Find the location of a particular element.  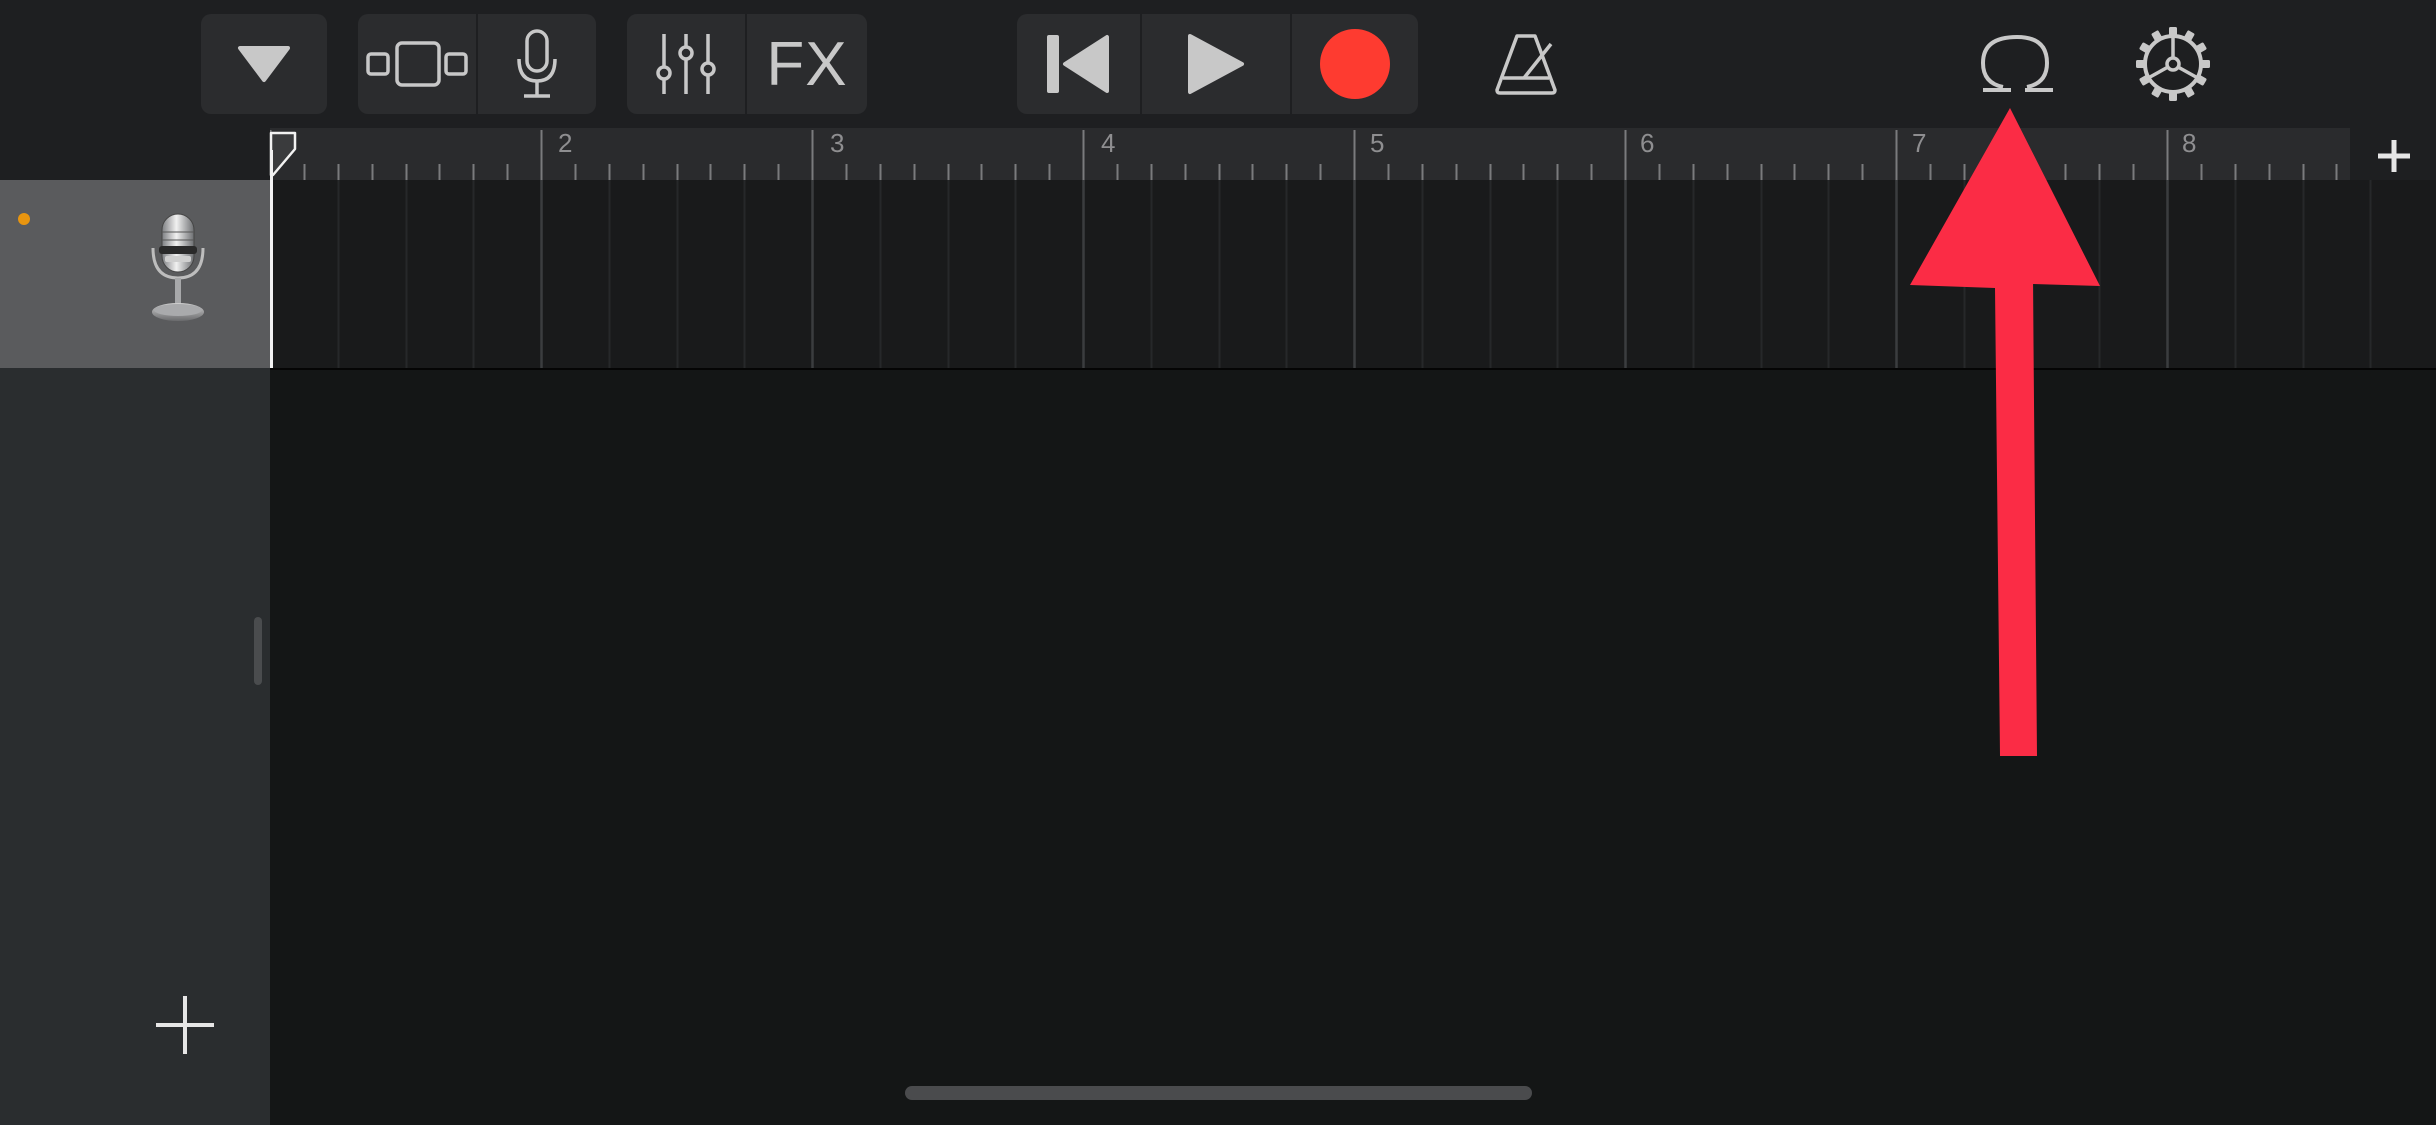

toolbar: FX is located at coordinates (1218, 64).